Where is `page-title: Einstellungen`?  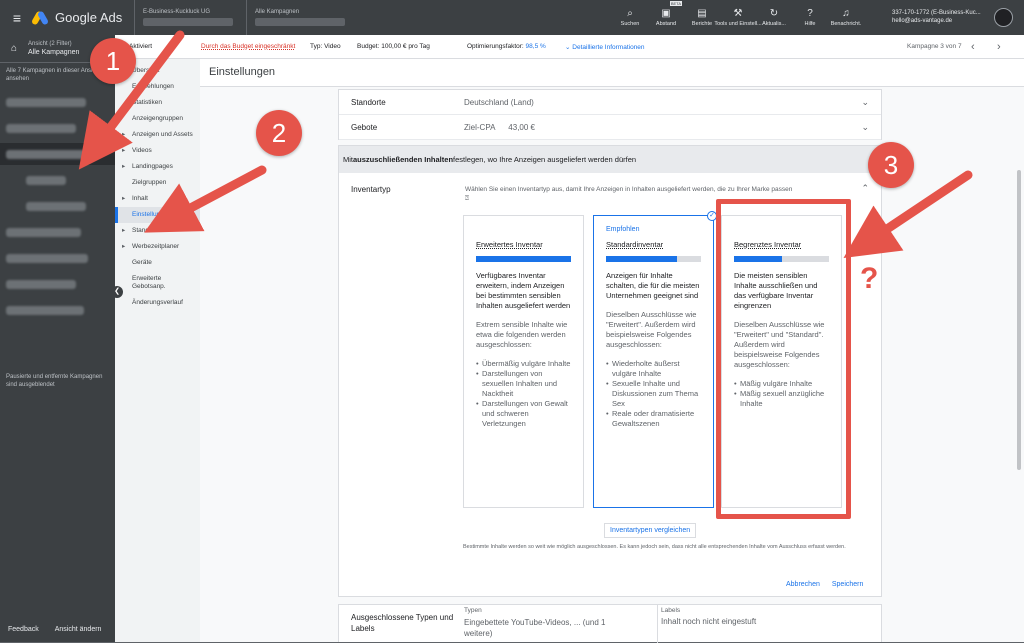 page-title: Einstellungen is located at coordinates (612, 73).